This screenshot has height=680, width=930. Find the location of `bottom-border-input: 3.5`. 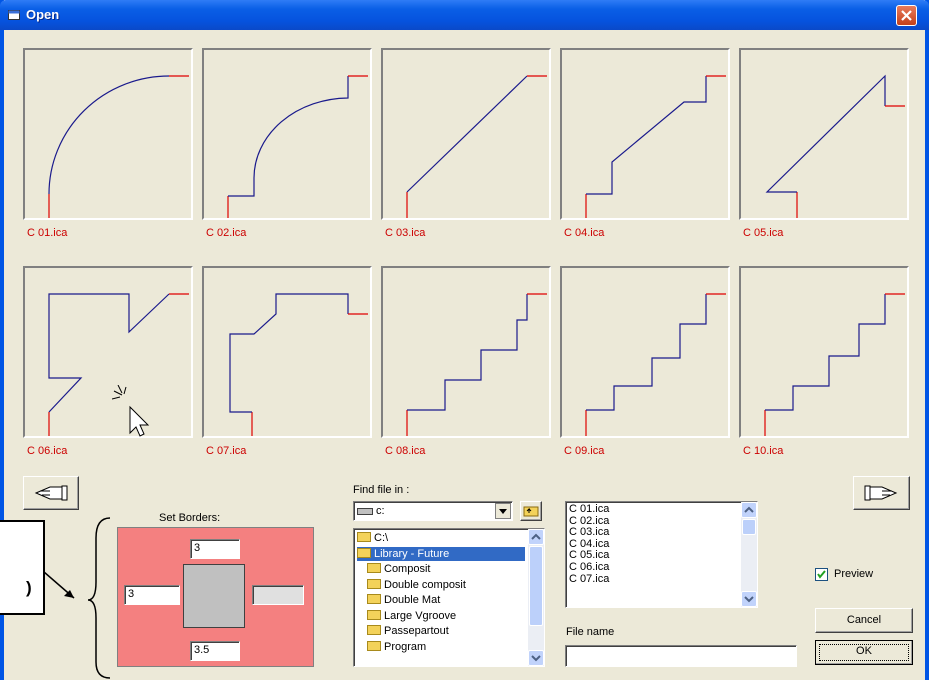

bottom-border-input: 3.5 is located at coordinates (215, 651).